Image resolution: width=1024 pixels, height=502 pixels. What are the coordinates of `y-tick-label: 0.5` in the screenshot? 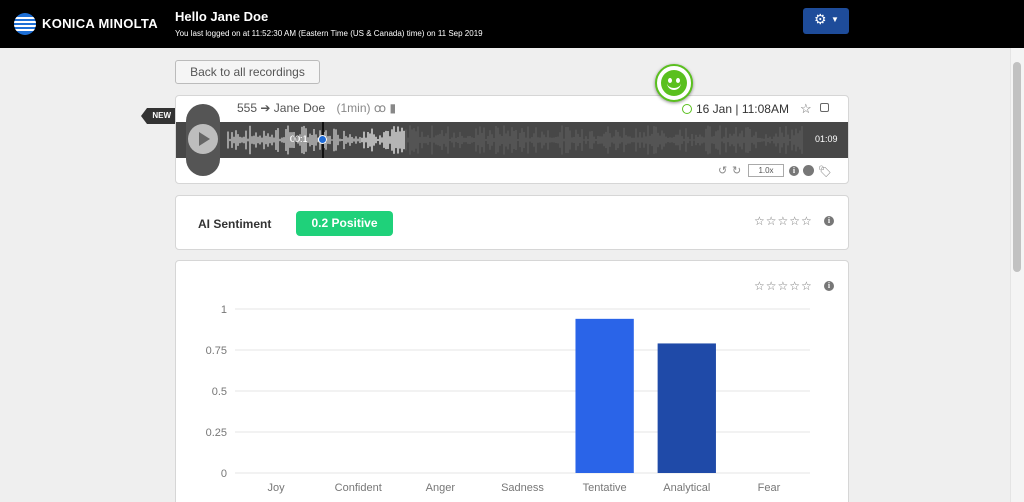 It's located at (219, 392).